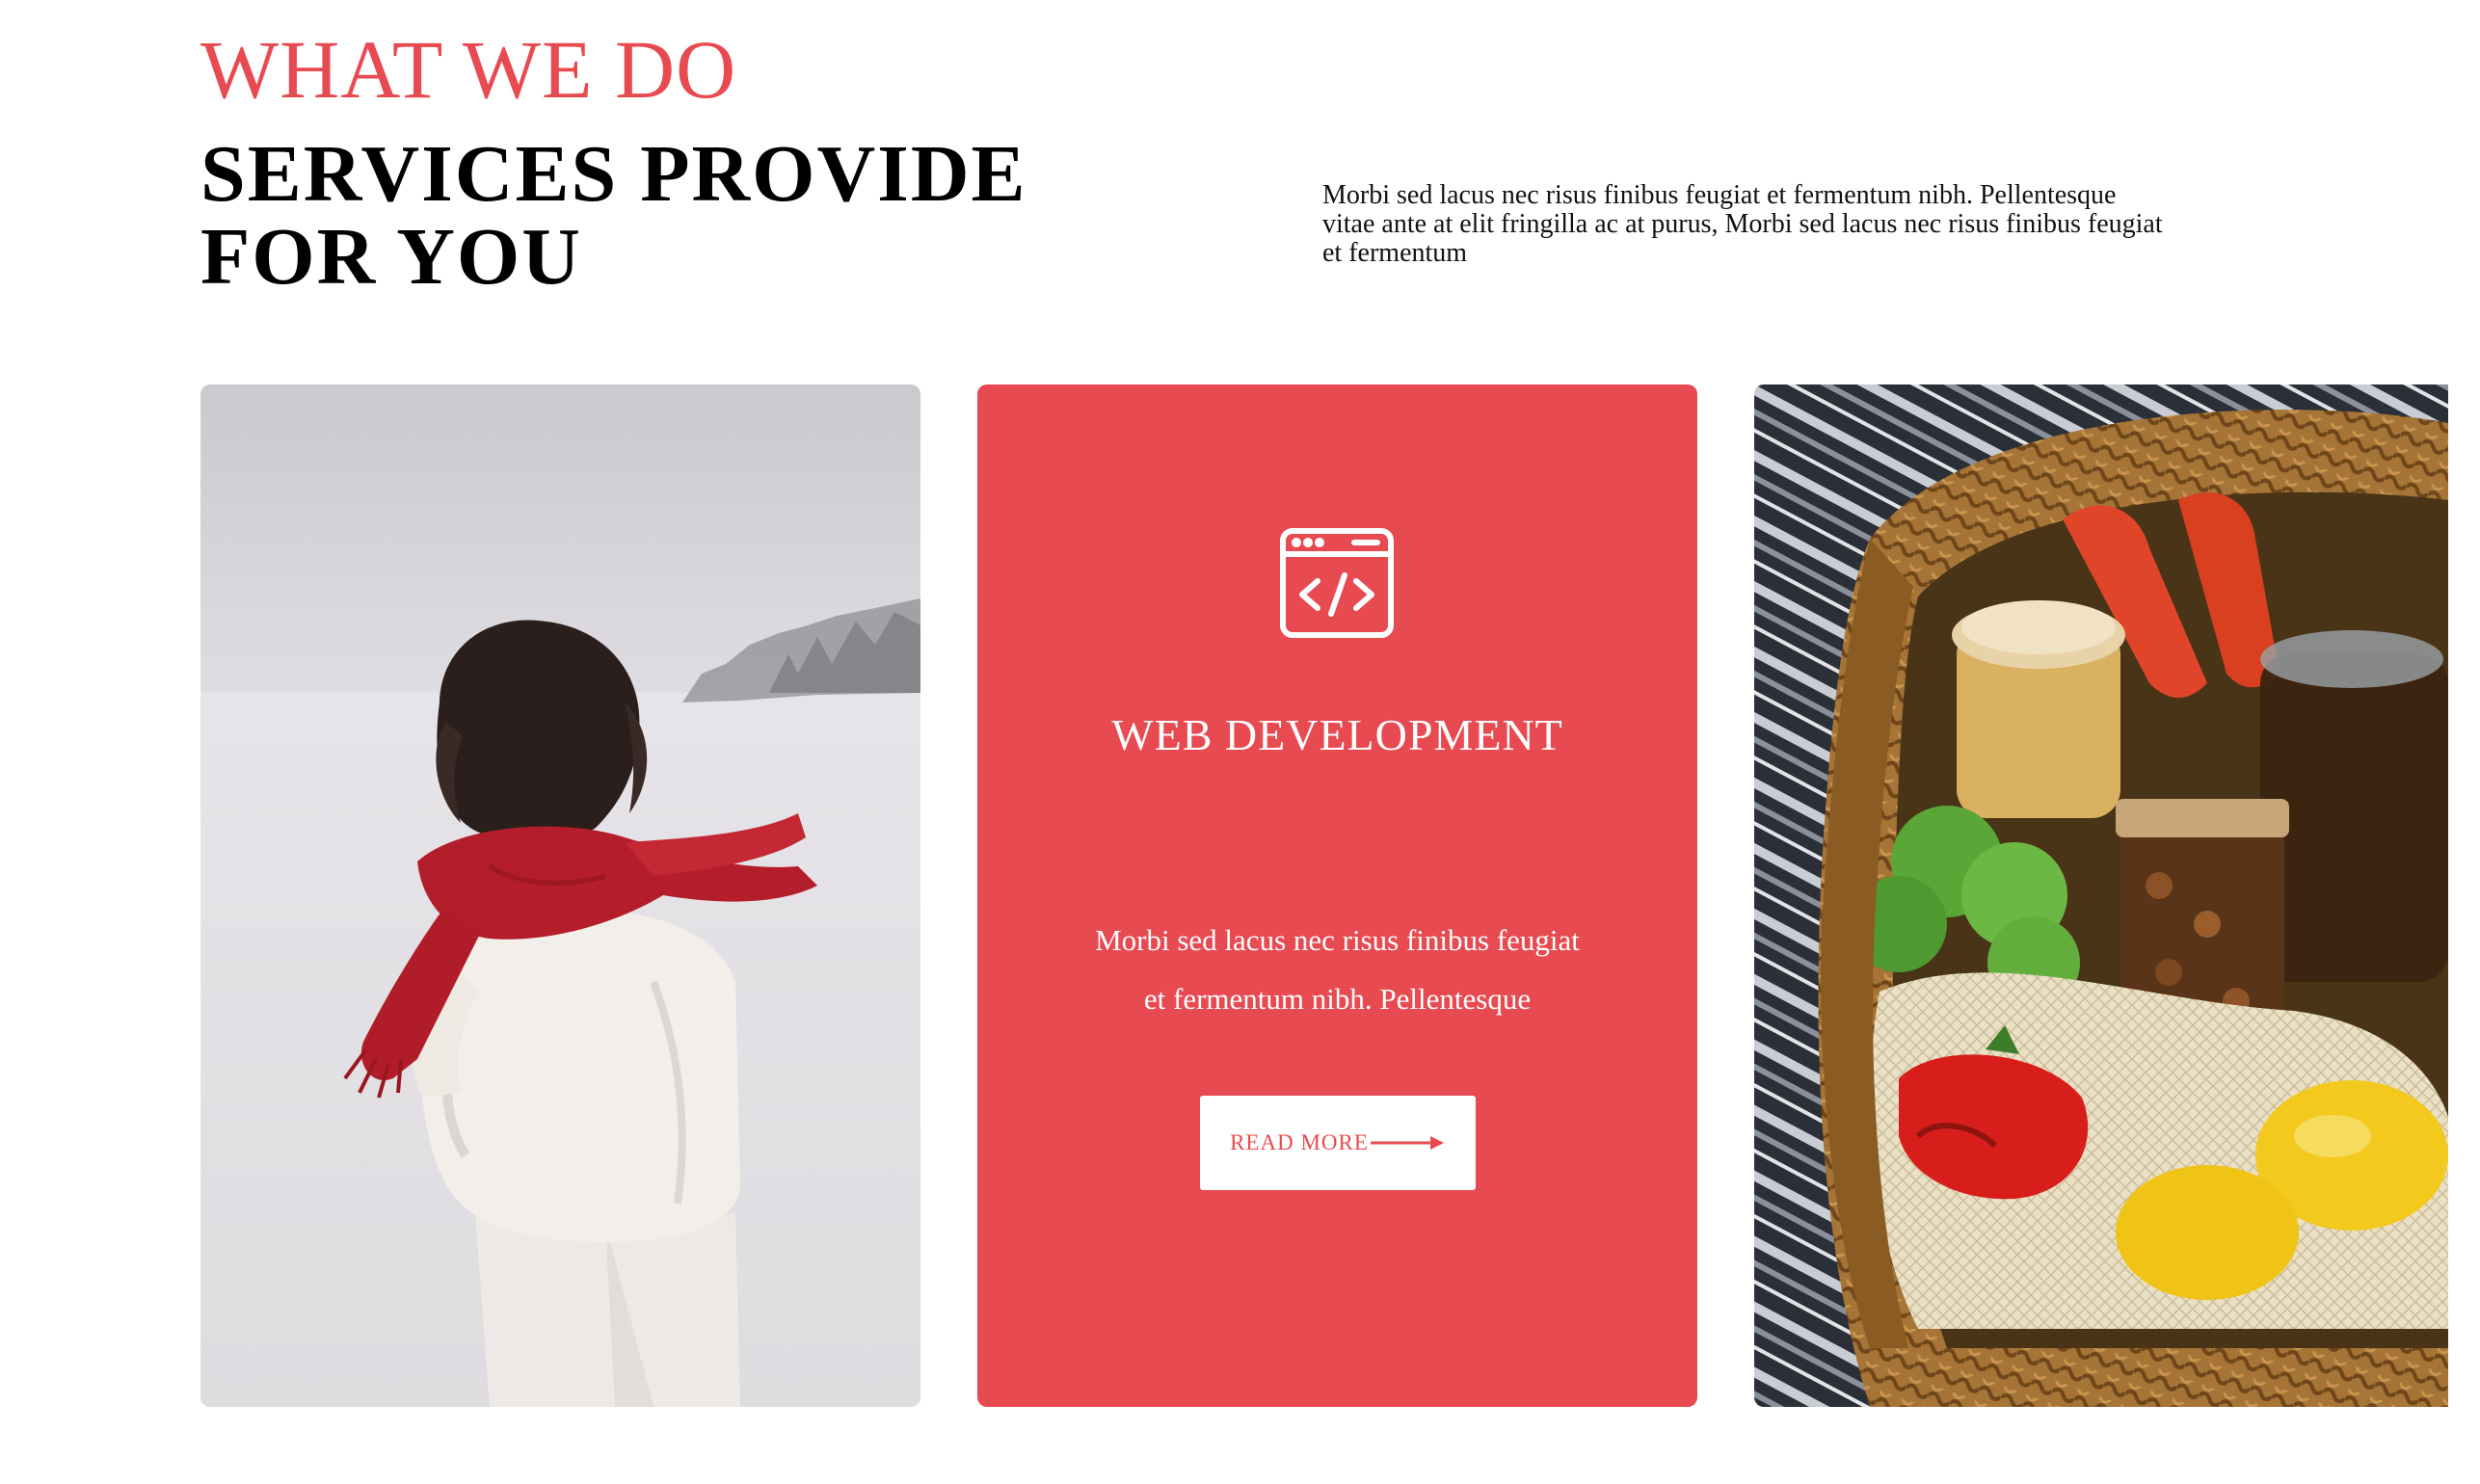  What do you see at coordinates (1299, 1142) in the screenshot?
I see `read-more-label: READ MORE` at bounding box center [1299, 1142].